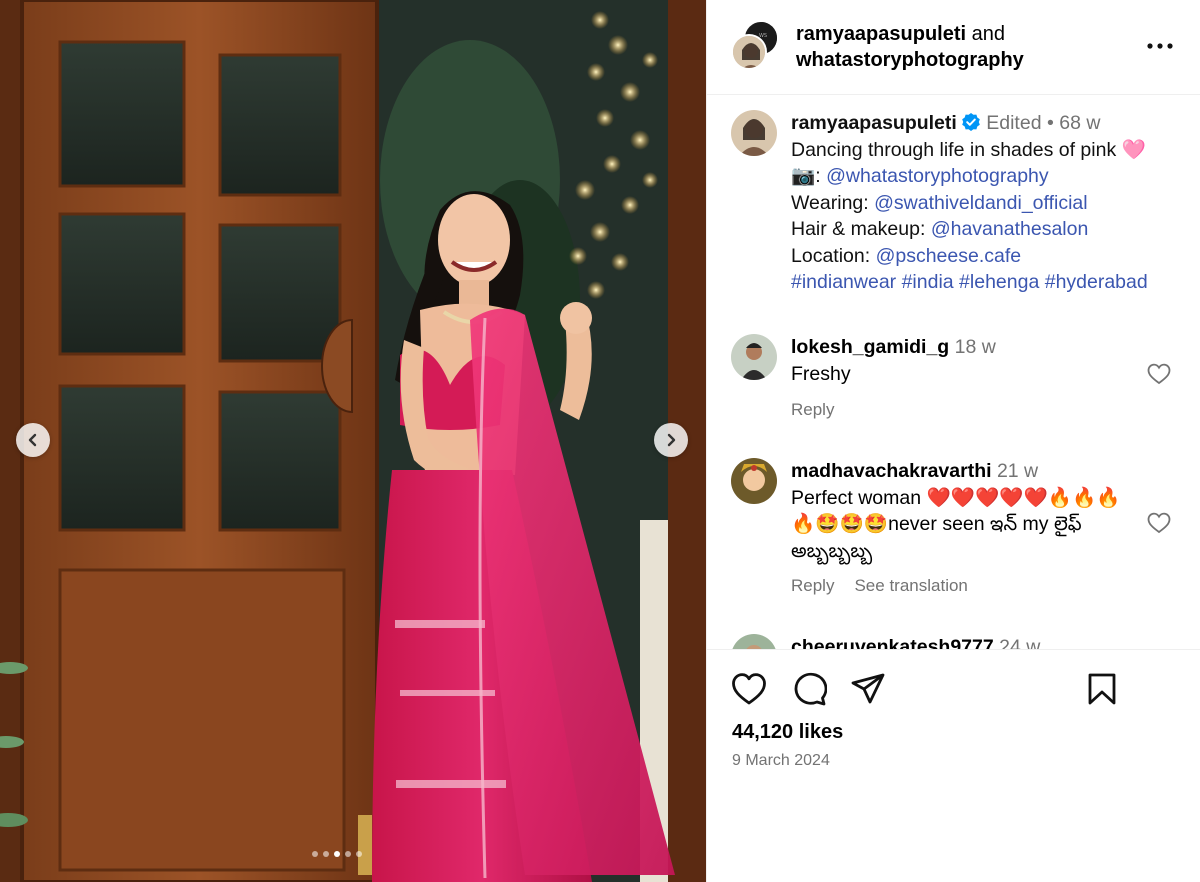 This screenshot has width=1200, height=882. What do you see at coordinates (861, 229) in the screenshot?
I see `caption-hair-label: Hair & makeup:` at bounding box center [861, 229].